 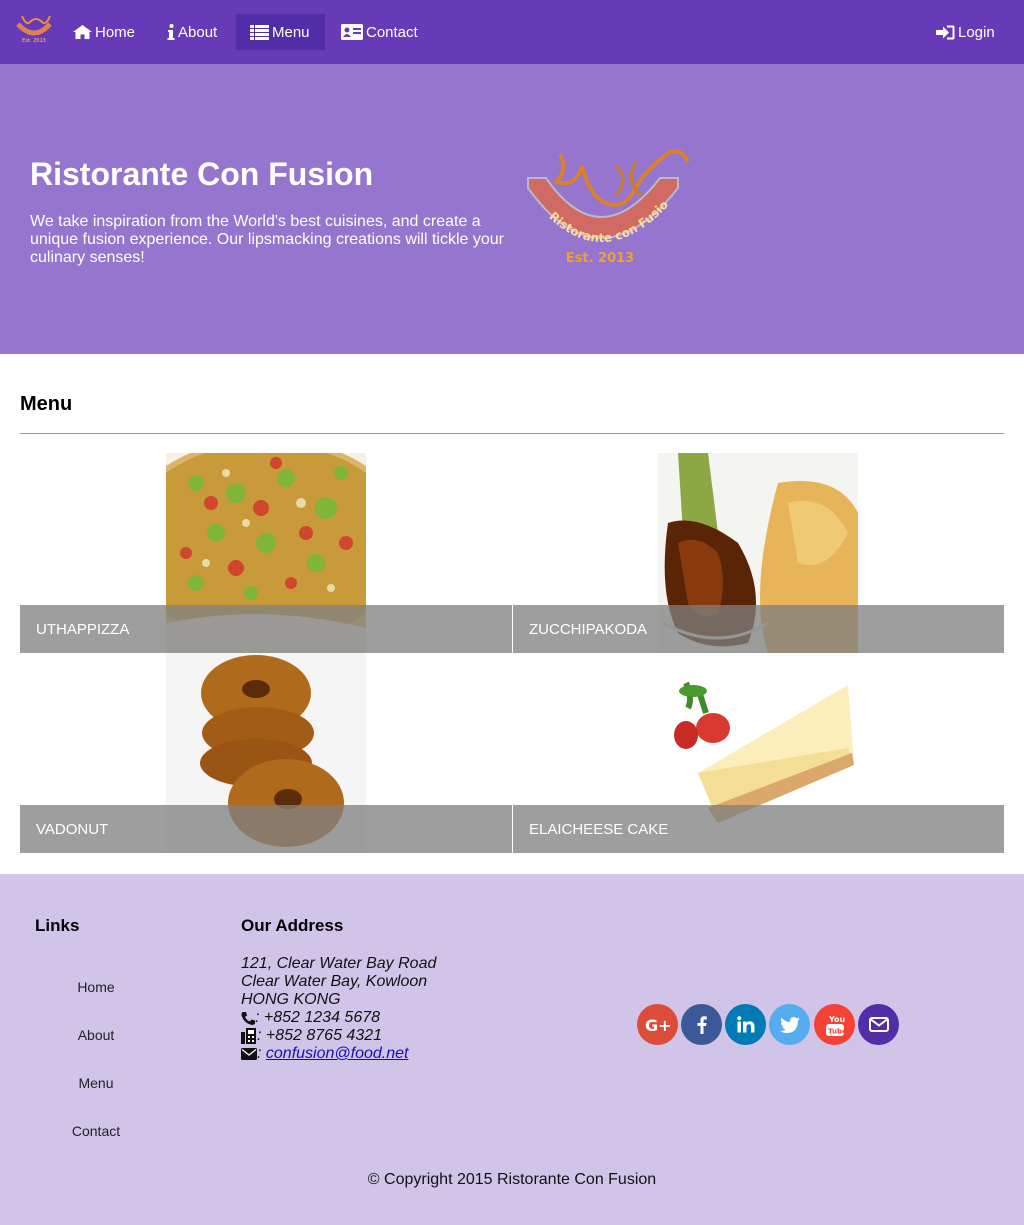 What do you see at coordinates (758, 753) in the screenshot?
I see `menu-tile-elaicheese-cake: ElaiCheese Cake` at bounding box center [758, 753].